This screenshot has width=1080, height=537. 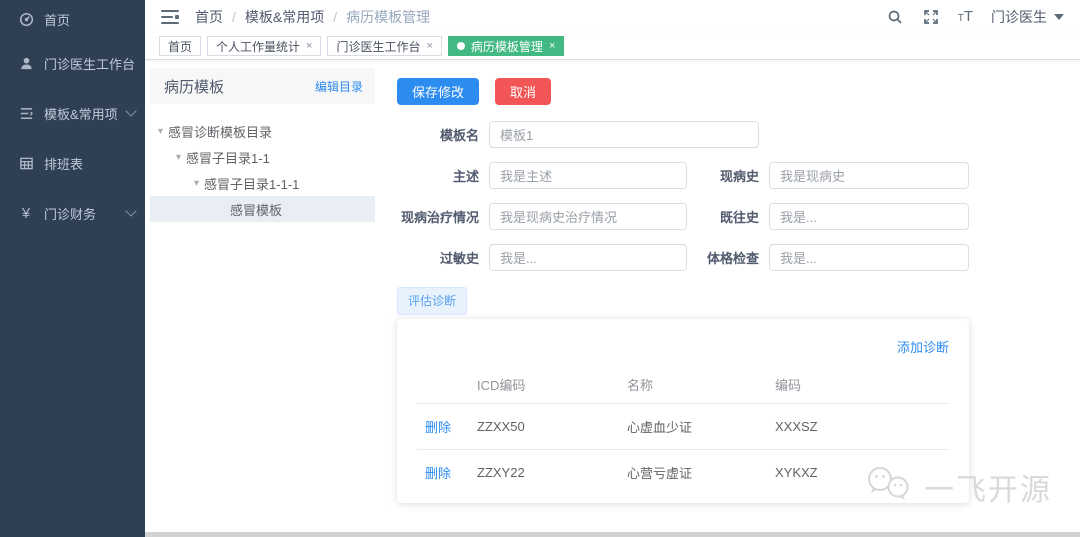 I want to click on sidebar-item-label: 首页, so click(x=57, y=20).